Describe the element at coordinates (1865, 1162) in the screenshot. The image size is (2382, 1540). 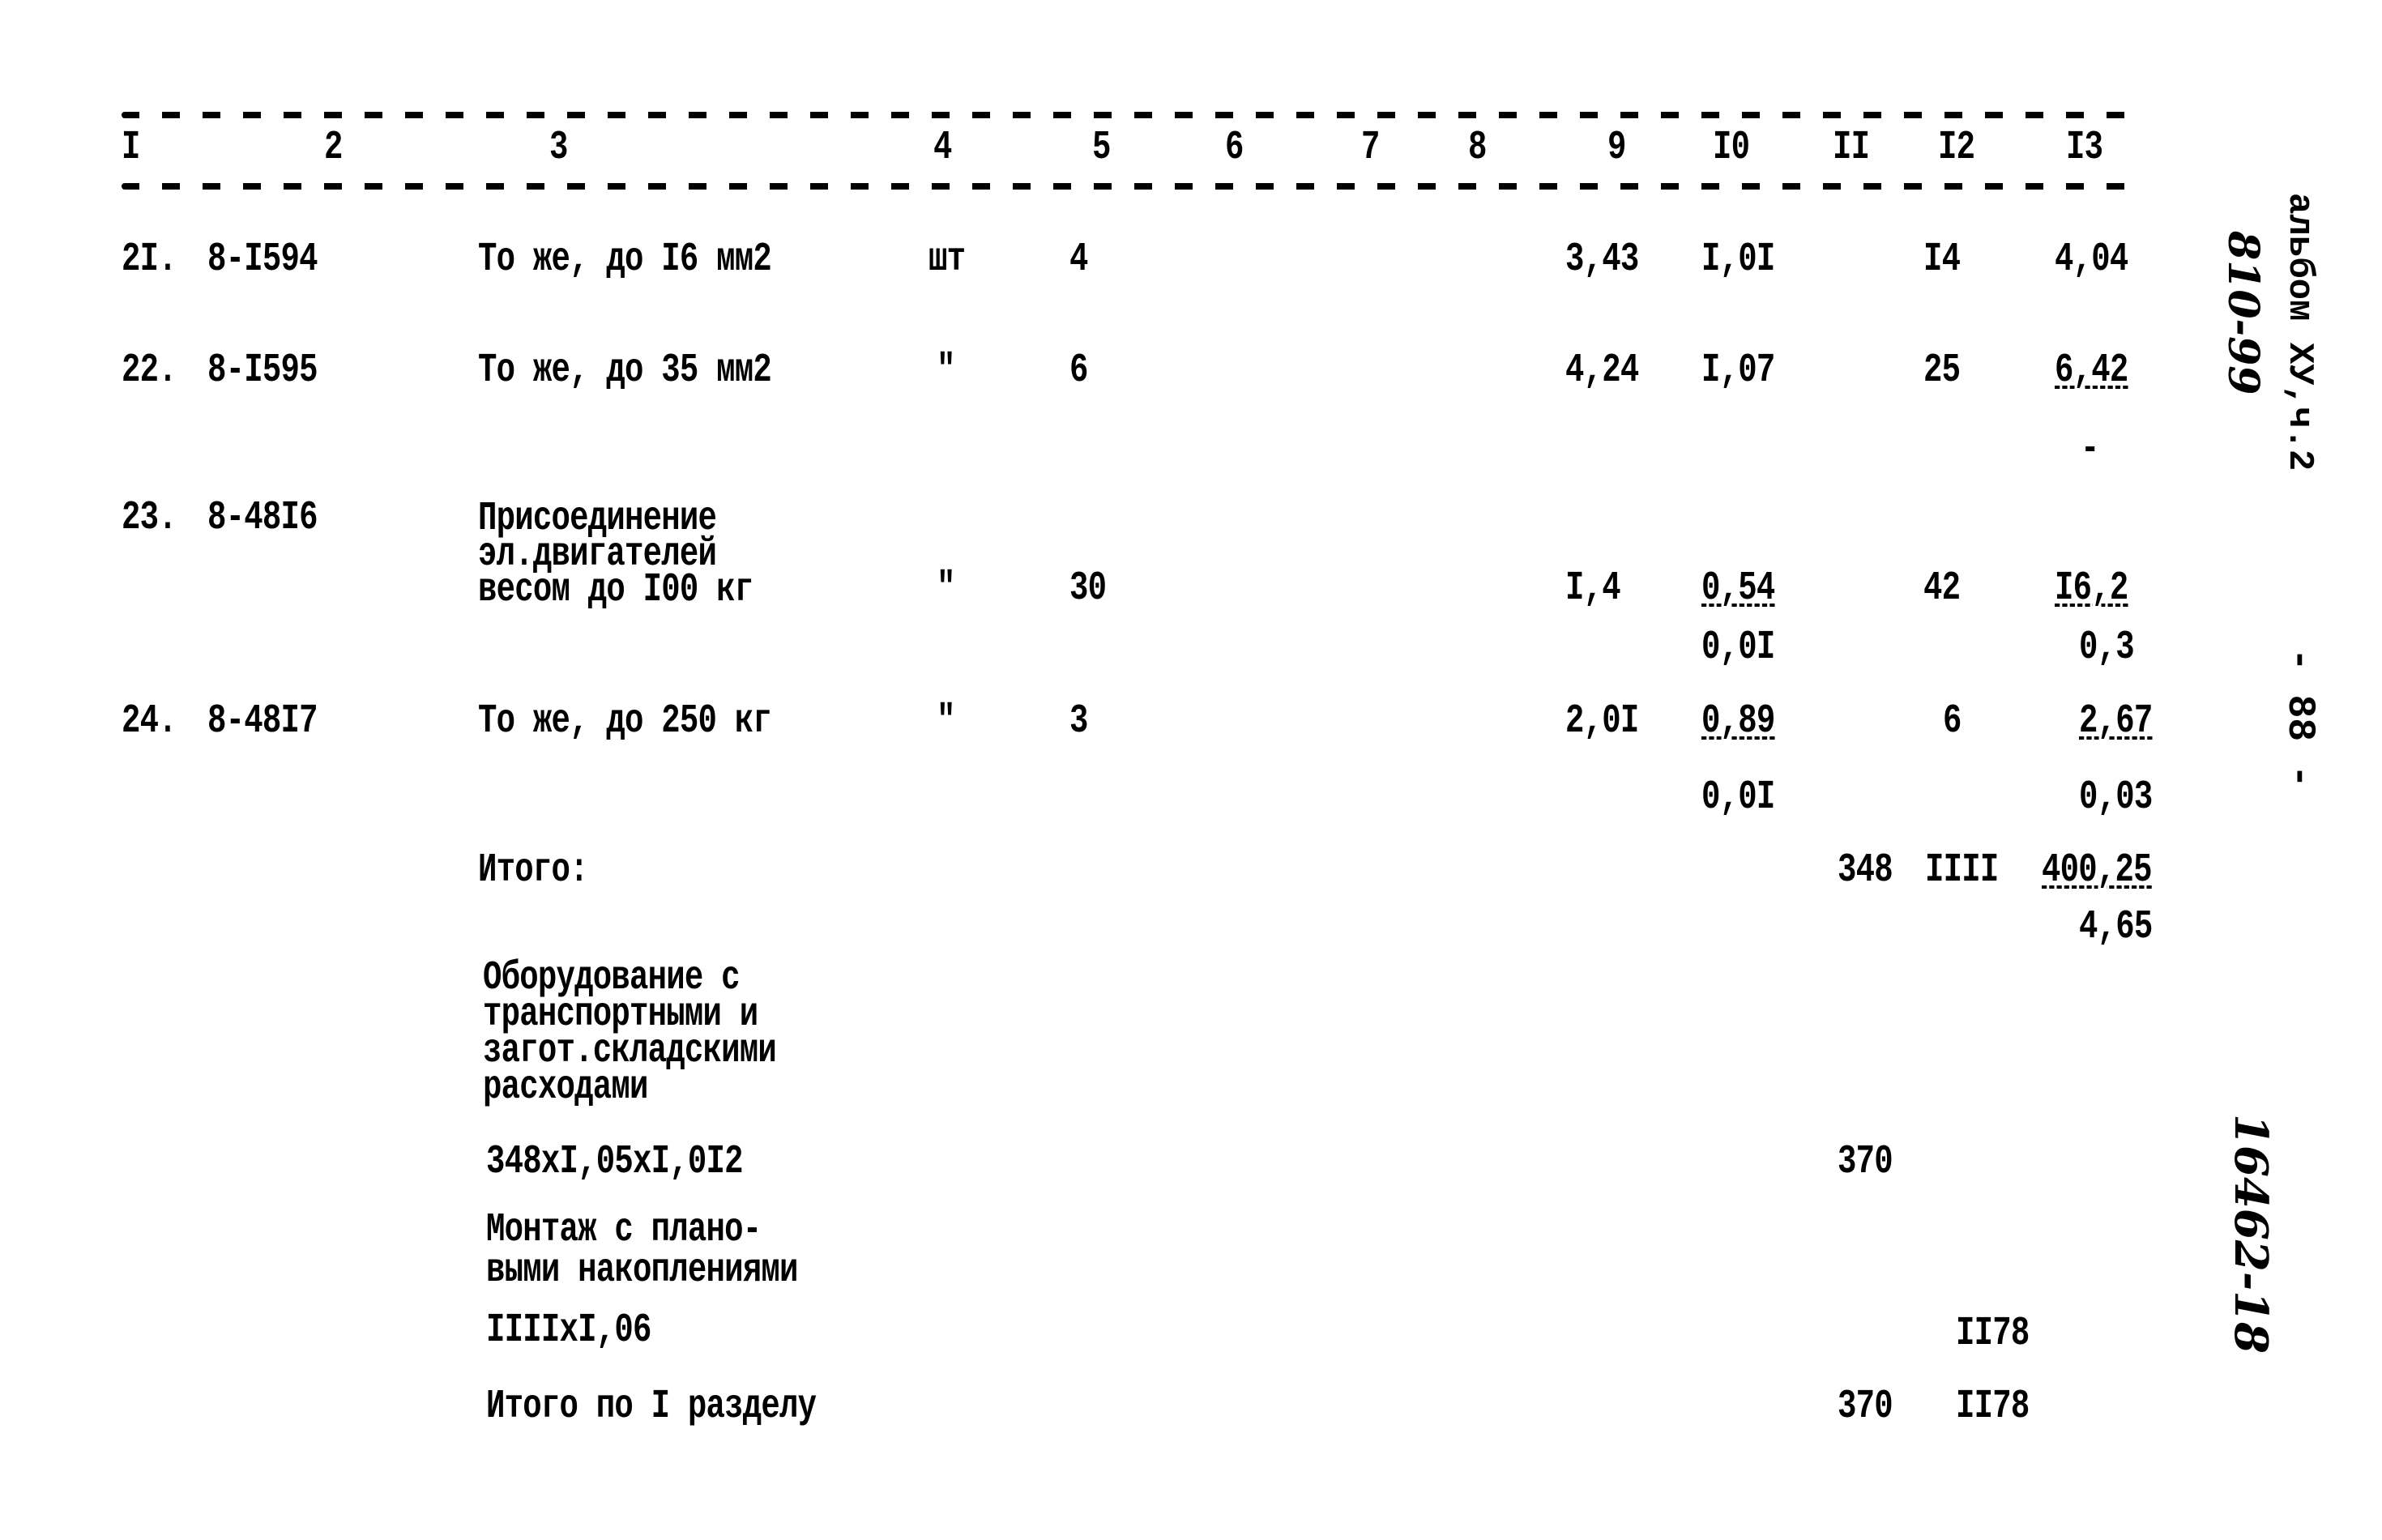
I see `equipment-col11: 370` at that location.